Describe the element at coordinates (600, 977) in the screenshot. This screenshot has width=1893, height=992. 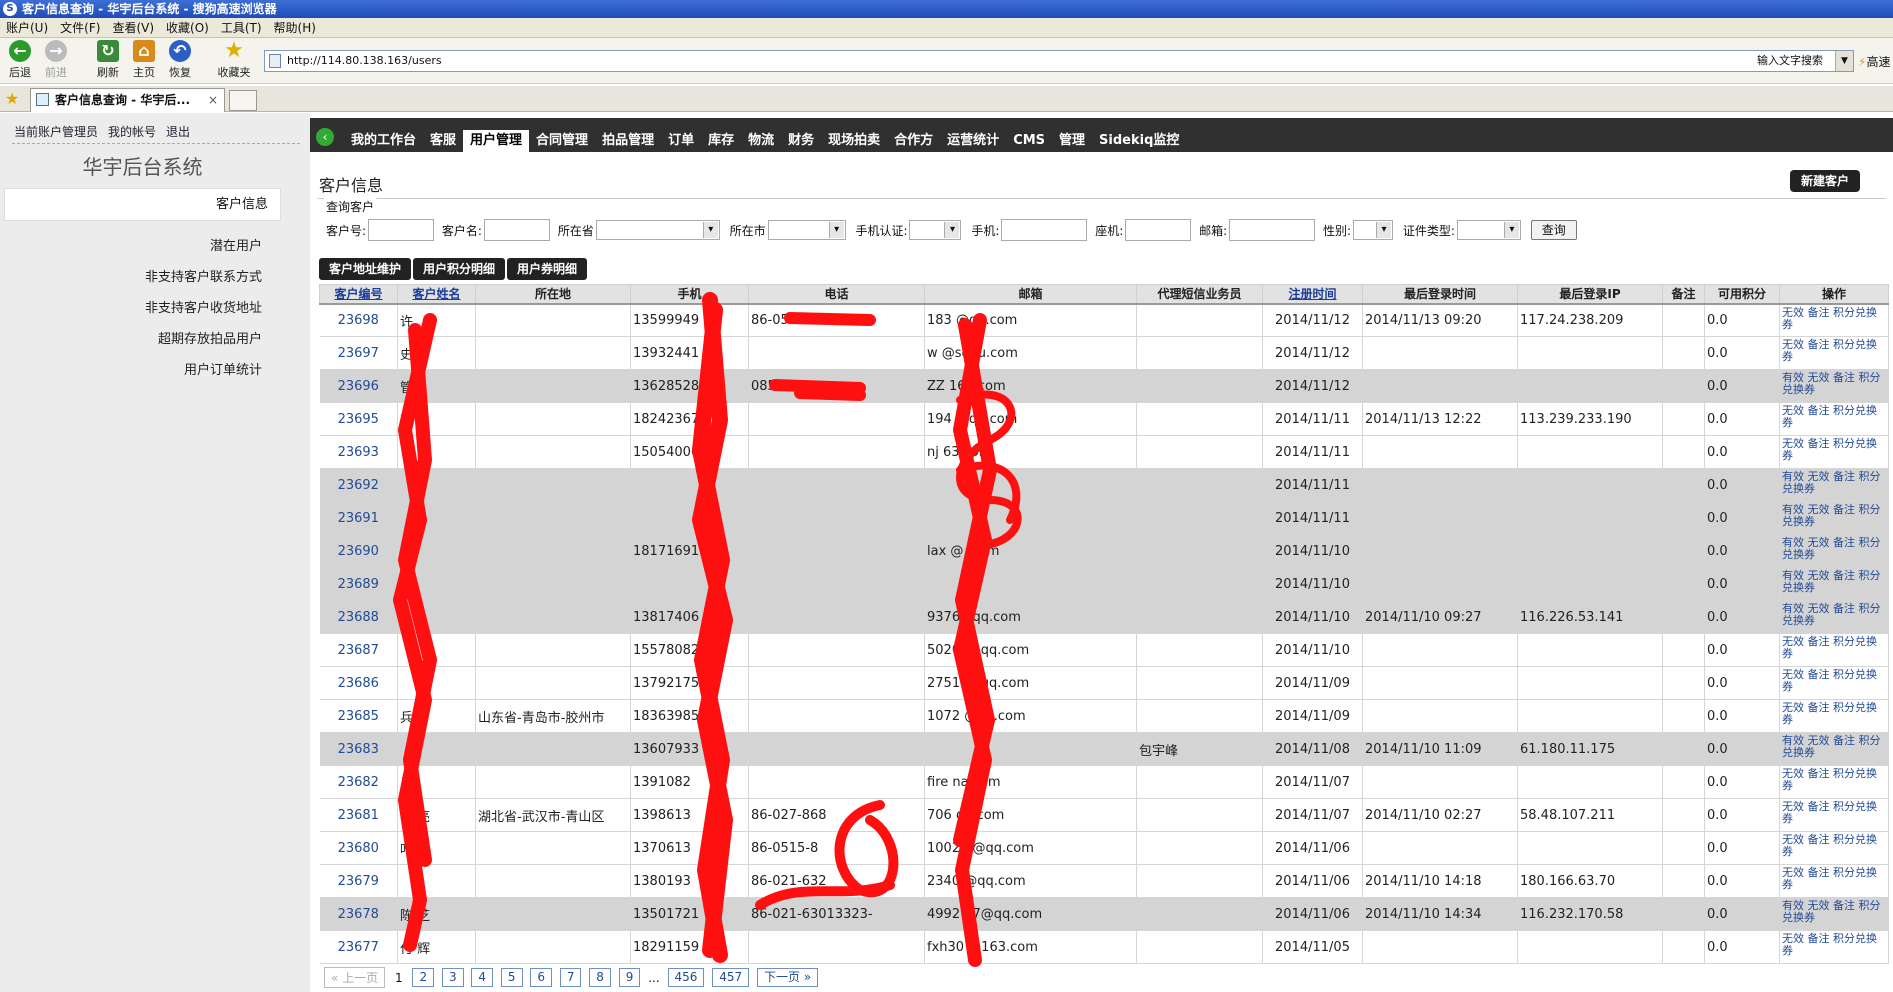
I see `page-8-link: 8` at that location.